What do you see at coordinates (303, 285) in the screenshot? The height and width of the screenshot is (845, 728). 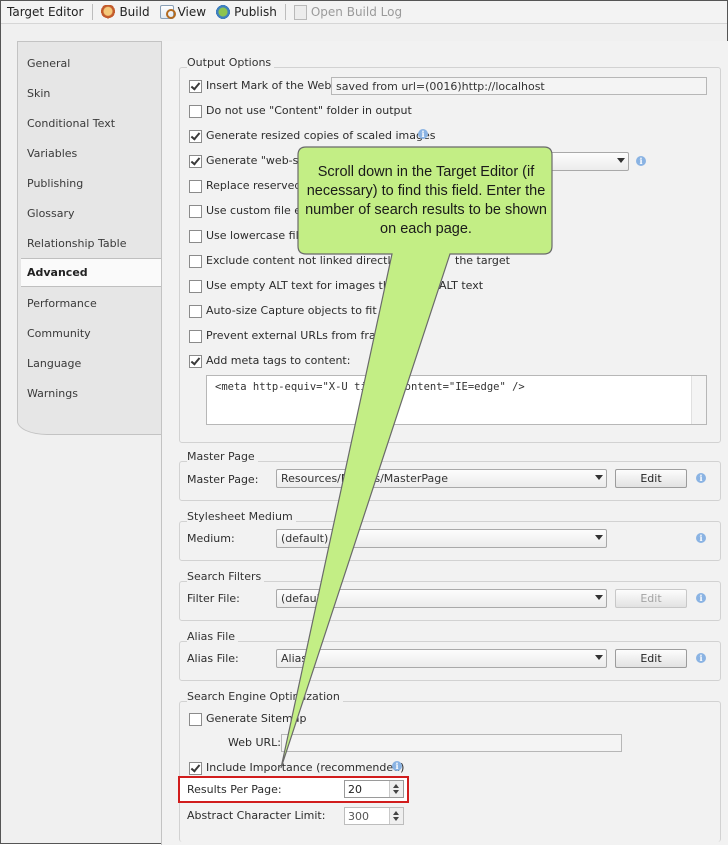 I see `empty-alt-label: Use empty ALT text for images that` at bounding box center [303, 285].